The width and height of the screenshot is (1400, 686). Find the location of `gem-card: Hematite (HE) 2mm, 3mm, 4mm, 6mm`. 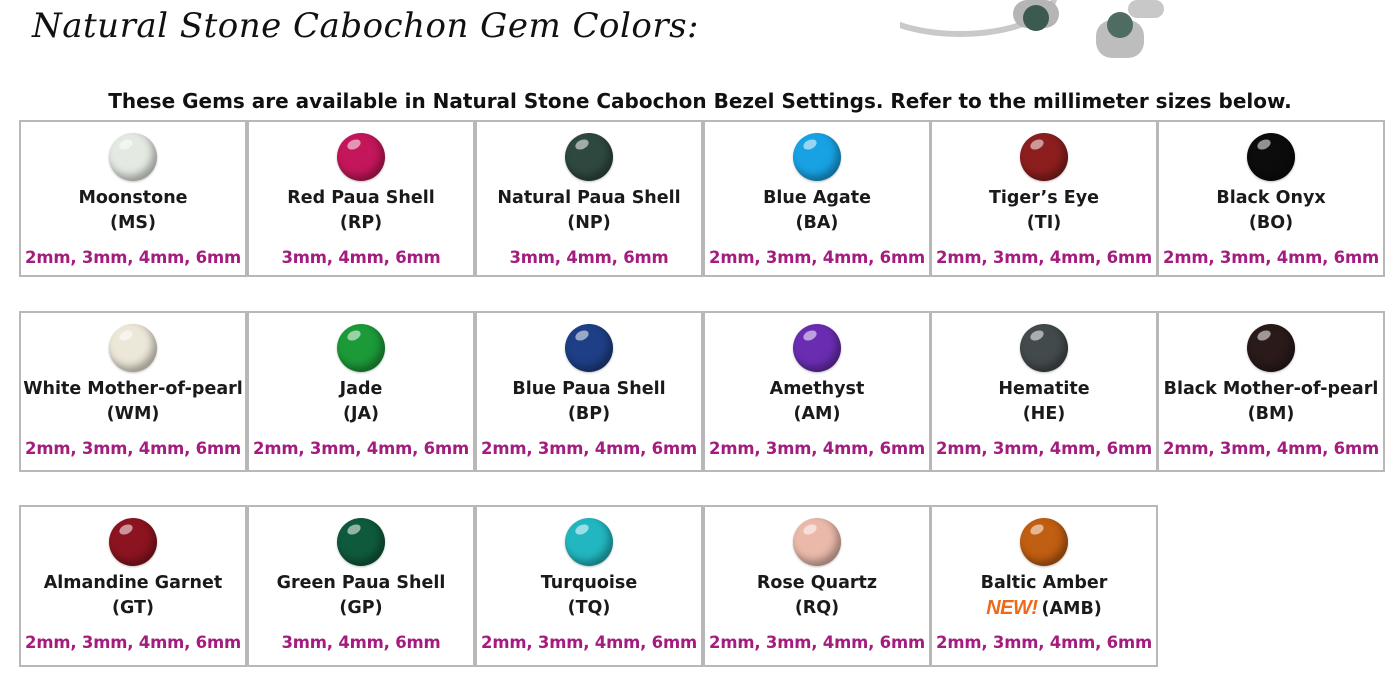

gem-card: Hematite (HE) 2mm, 3mm, 4mm, 6mm is located at coordinates (1044, 391).